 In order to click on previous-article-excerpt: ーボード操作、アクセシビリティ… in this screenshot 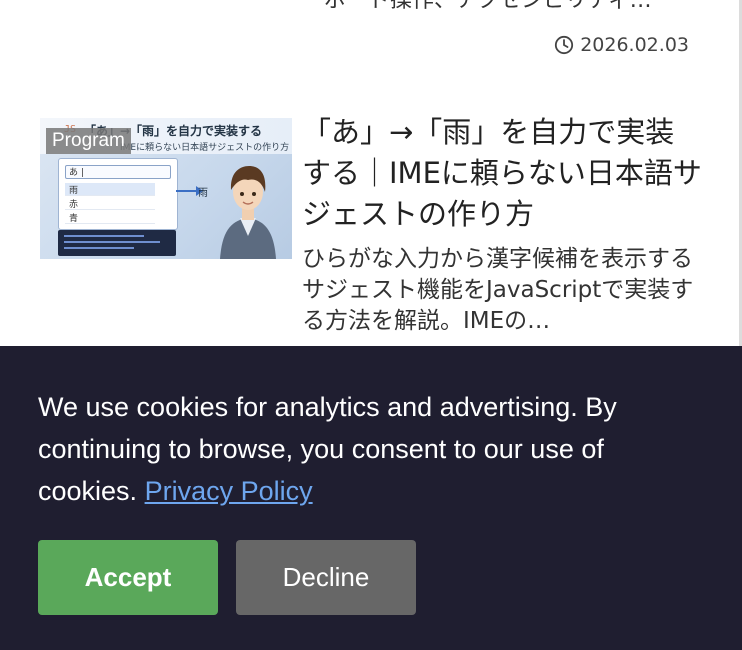, I will do `click(477, 6)`.